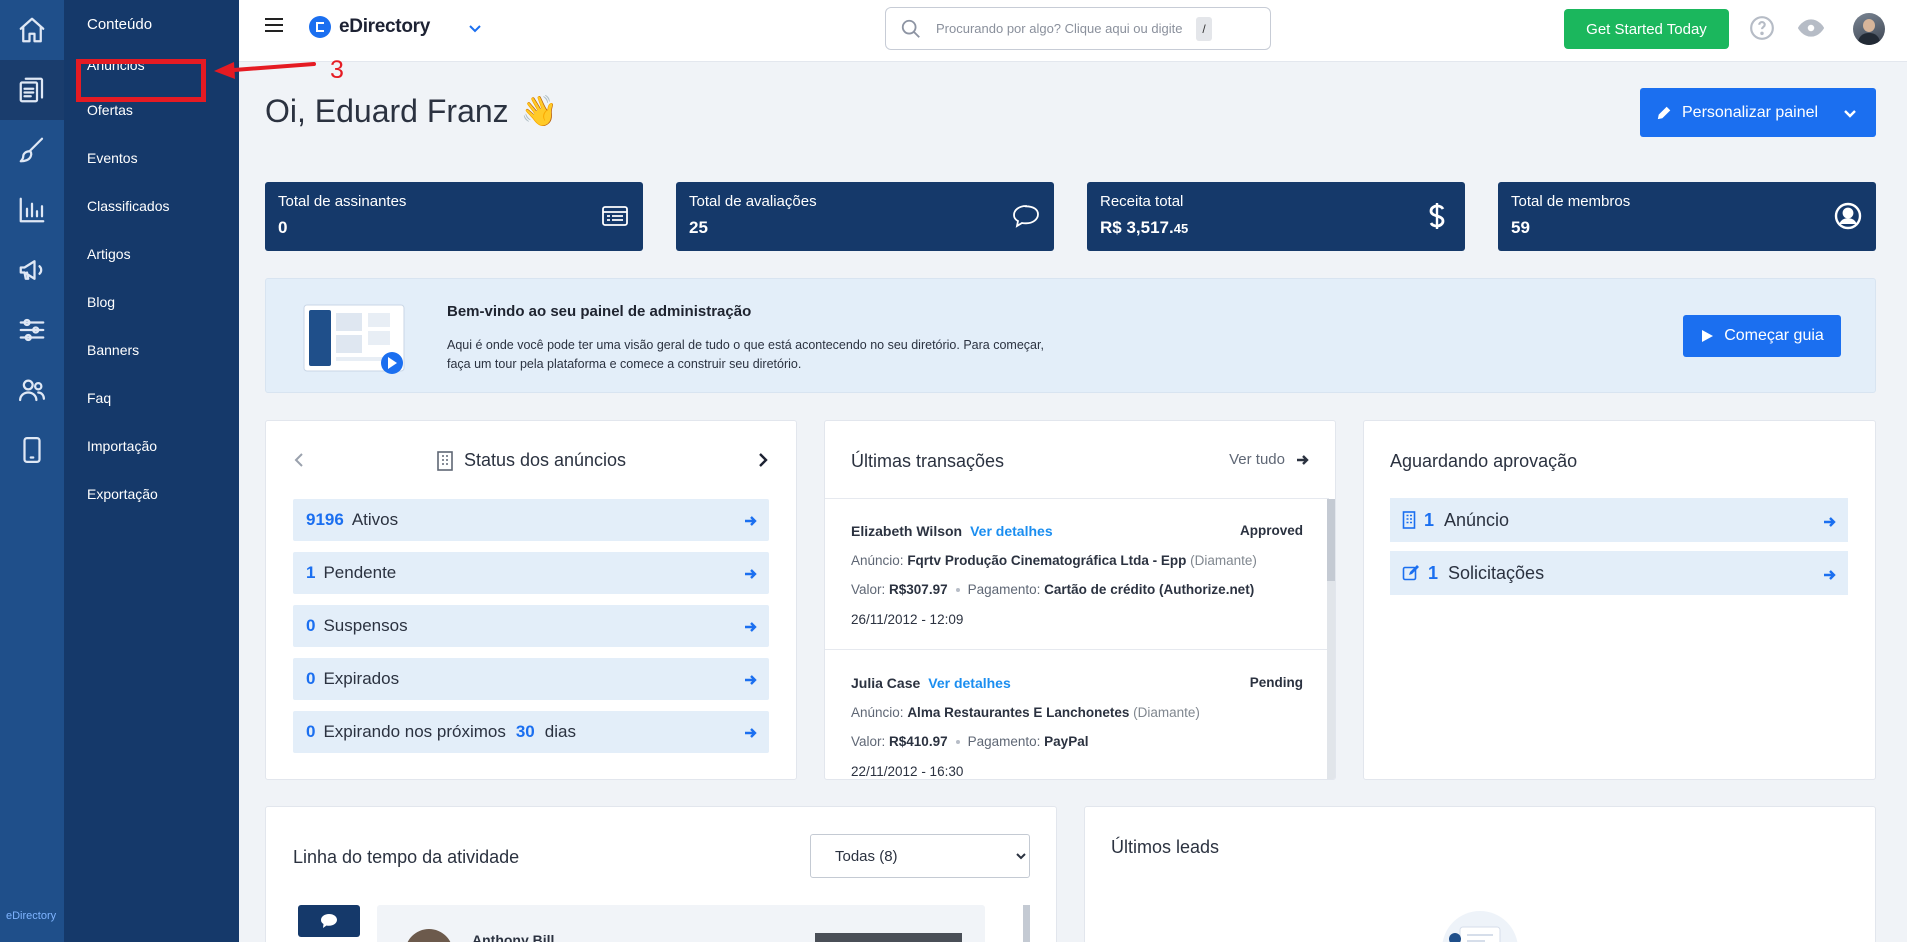  Describe the element at coordinates (151, 172) in the screenshot. I see `subnav-item-eventos: Eventos` at that location.